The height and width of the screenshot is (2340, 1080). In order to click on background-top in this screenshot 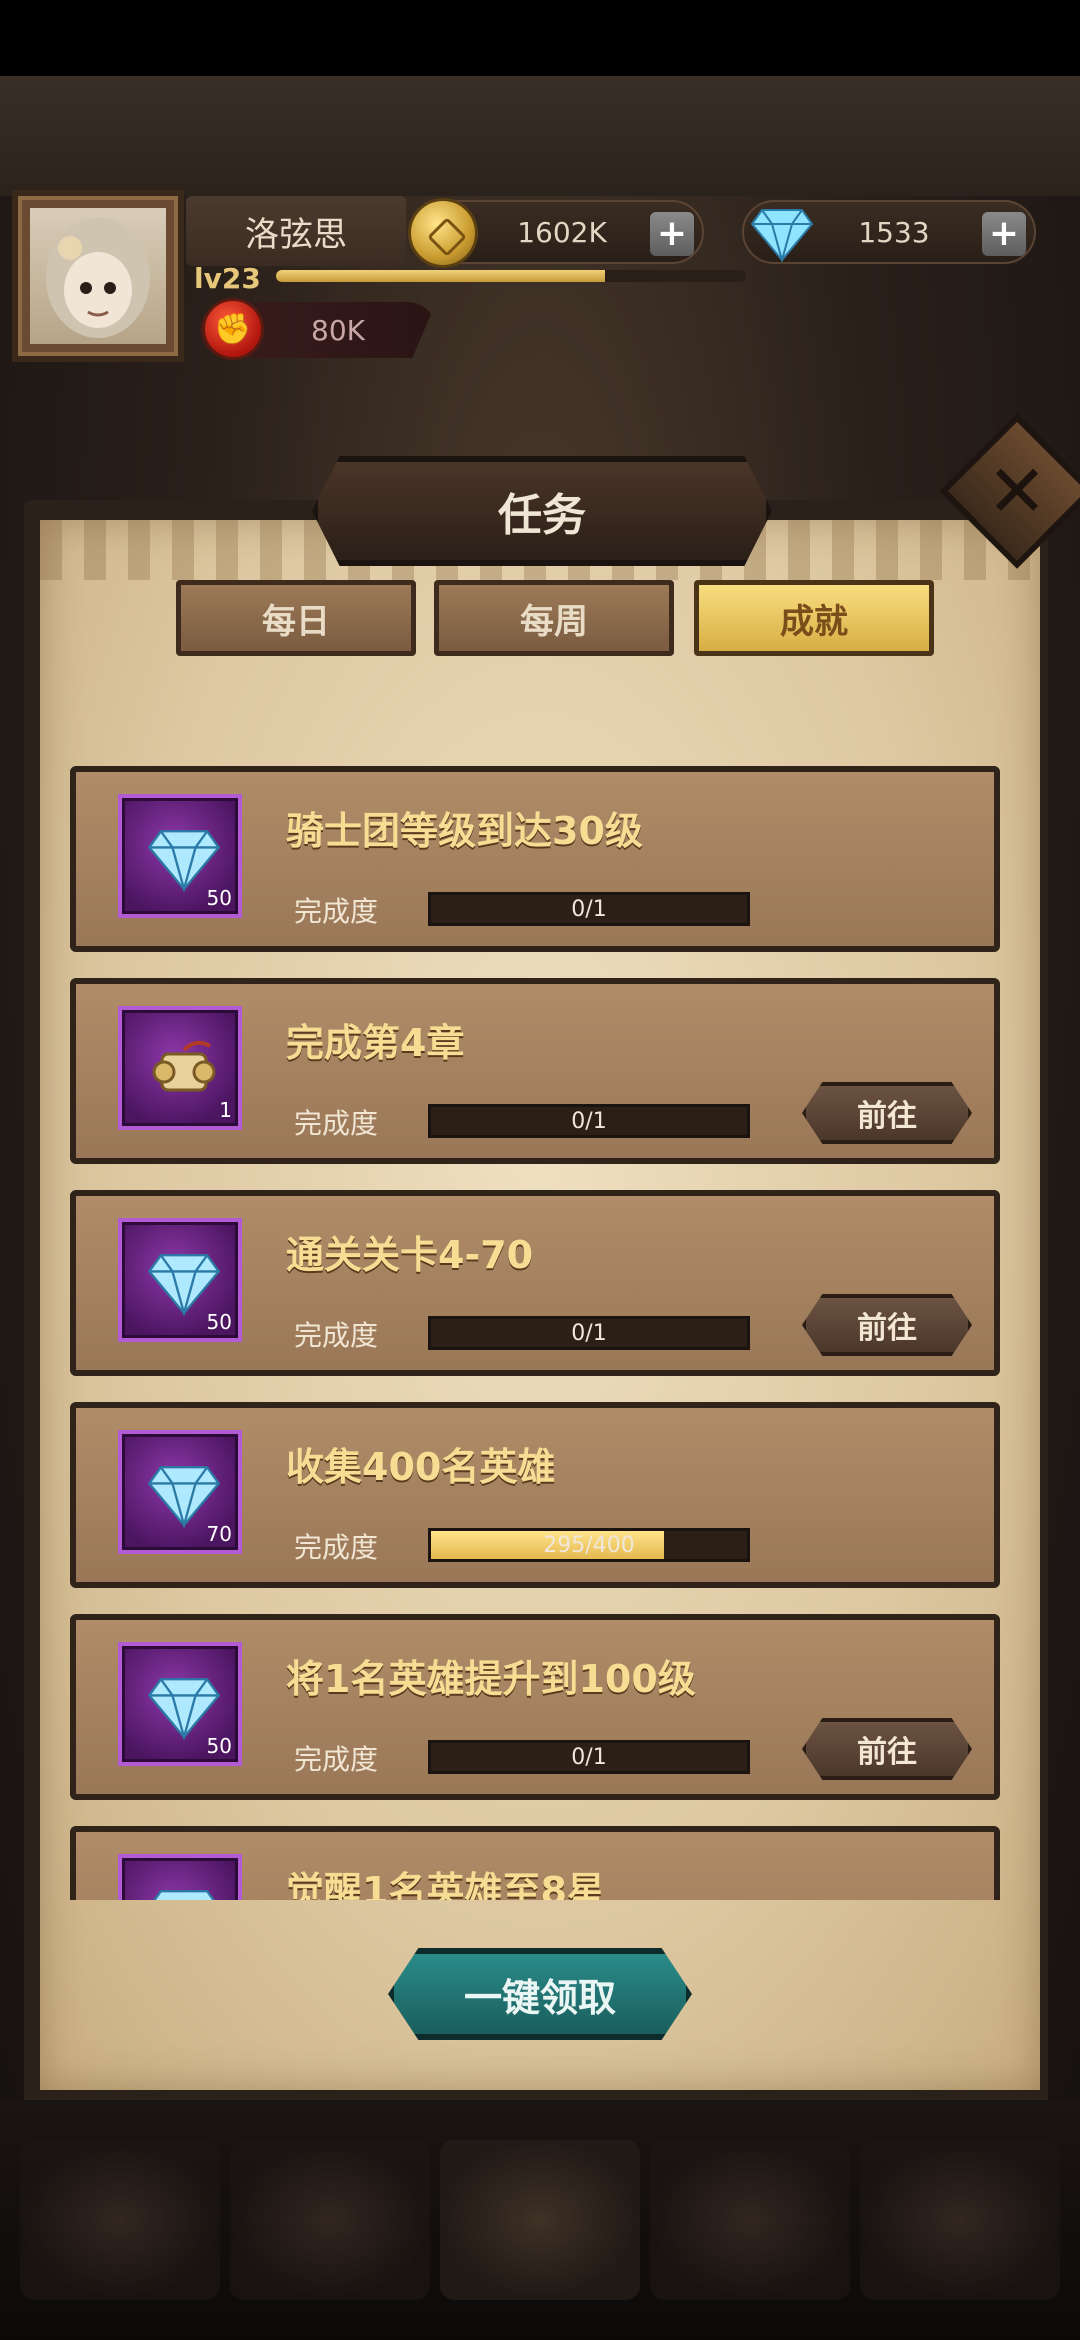, I will do `click(540, 136)`.